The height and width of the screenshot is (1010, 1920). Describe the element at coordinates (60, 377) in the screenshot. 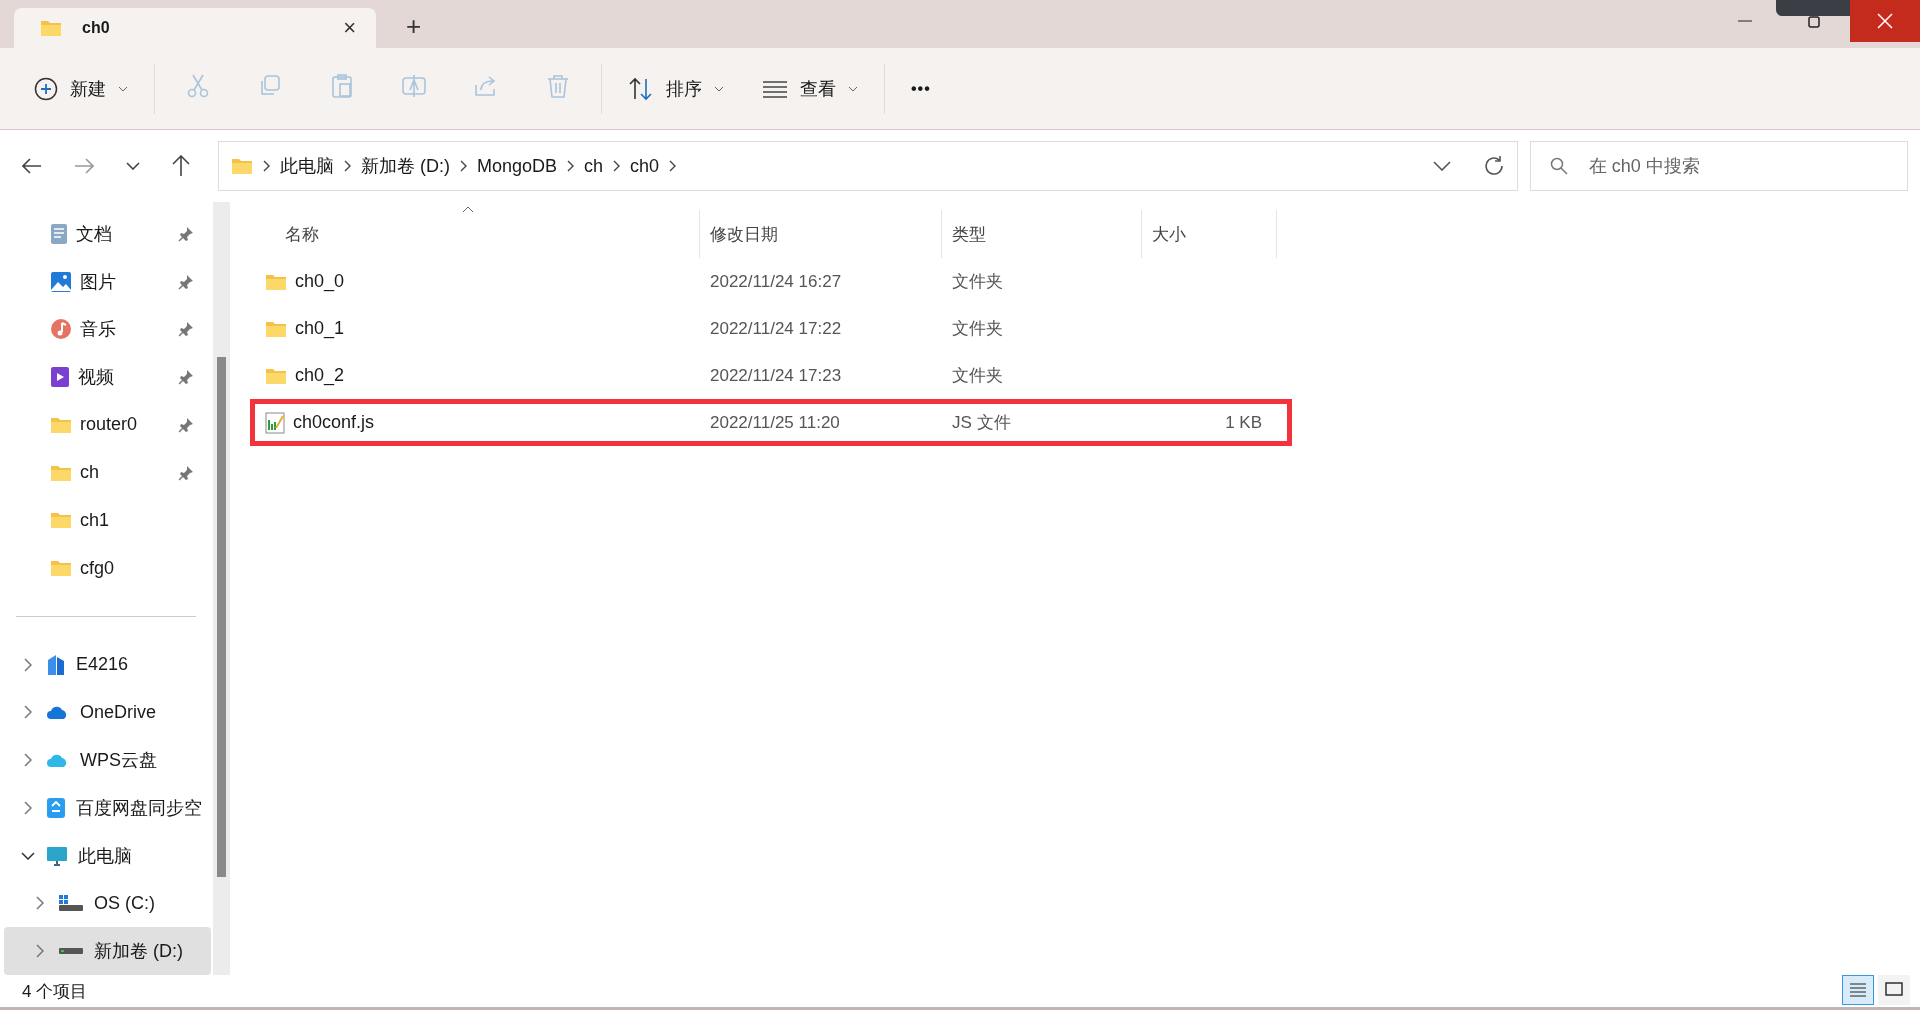

I see `video-icon` at that location.